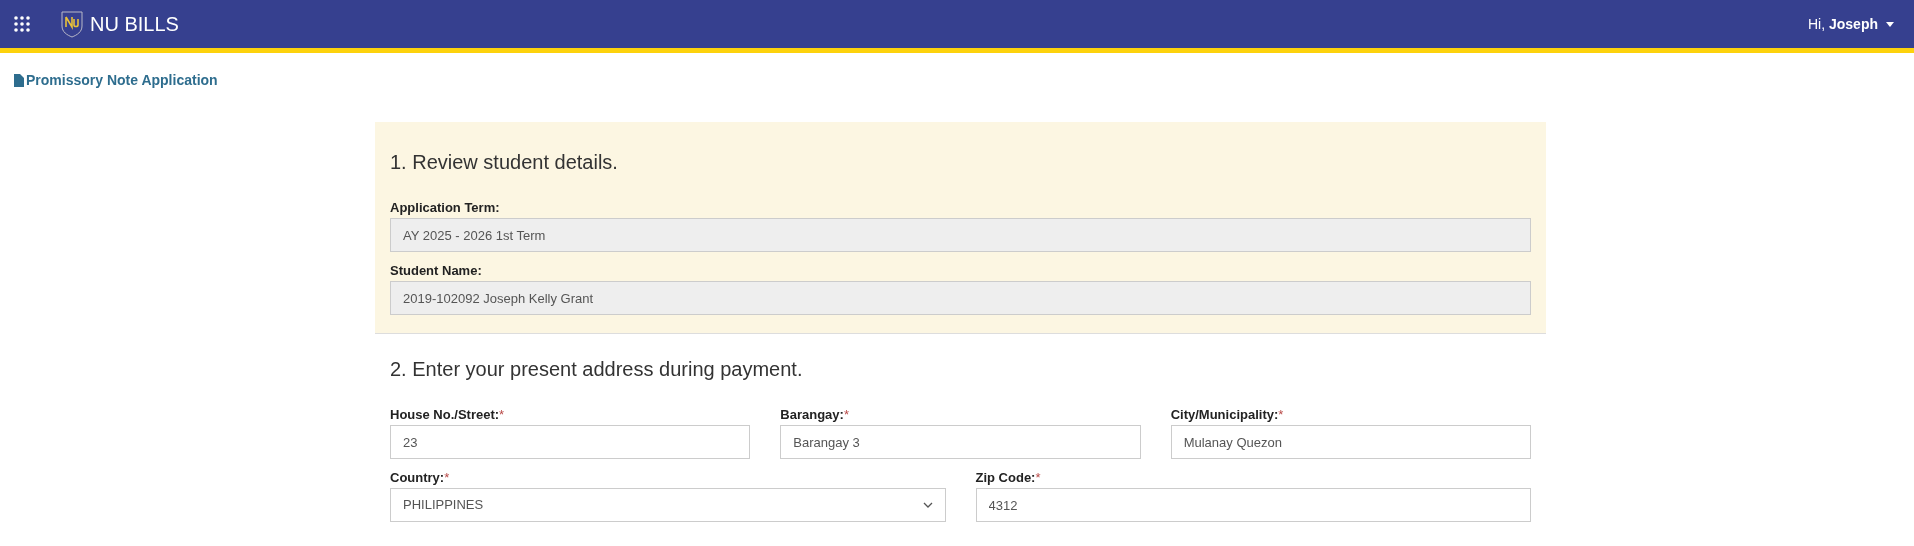 The height and width of the screenshot is (546, 1914). Describe the element at coordinates (597, 369) in the screenshot. I see `section-heading: 2. Enter your present address during payment.` at that location.